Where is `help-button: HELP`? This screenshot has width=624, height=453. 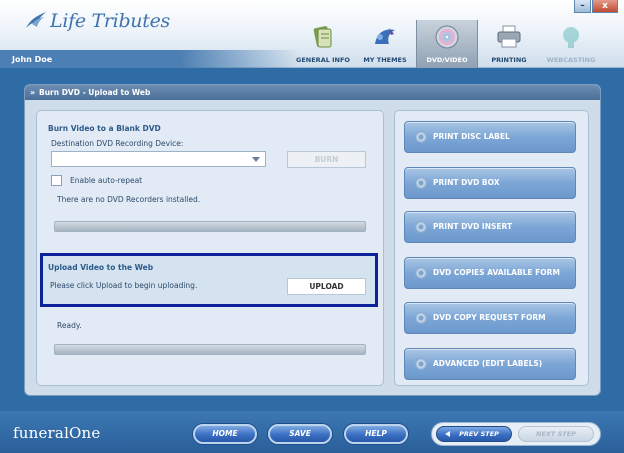
help-button: HELP is located at coordinates (376, 434).